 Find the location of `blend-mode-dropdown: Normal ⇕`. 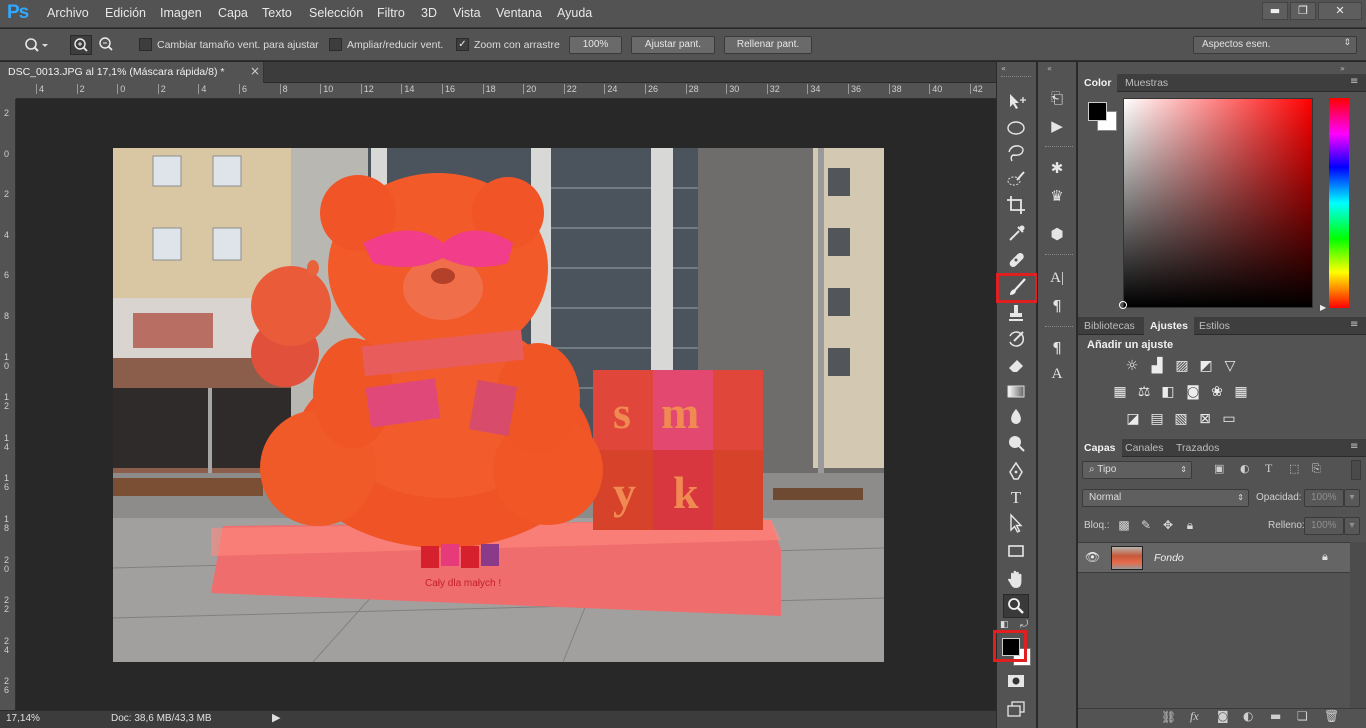

blend-mode-dropdown: Normal ⇕ is located at coordinates (1165, 498).